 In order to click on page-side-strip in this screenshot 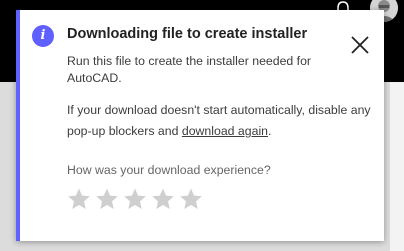, I will do `click(397, 166)`.